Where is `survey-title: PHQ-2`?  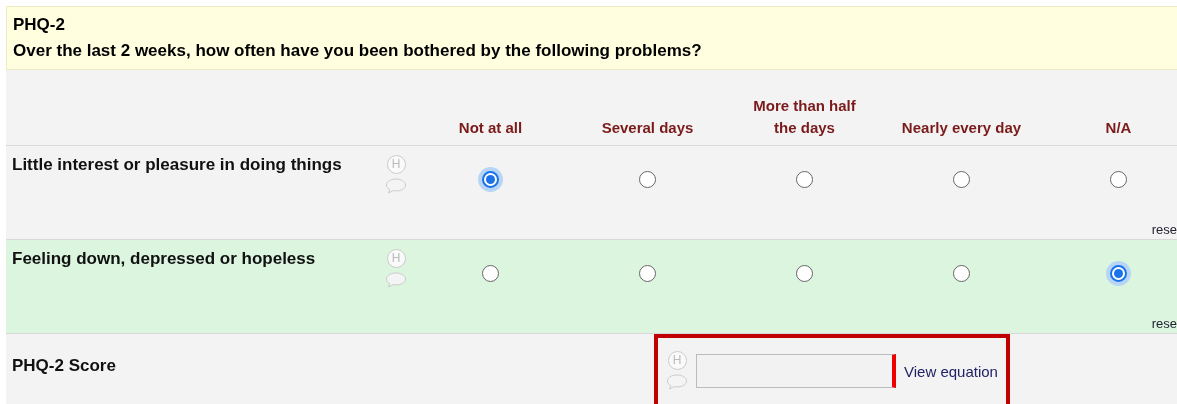 survey-title: PHQ-2 is located at coordinates (39, 25).